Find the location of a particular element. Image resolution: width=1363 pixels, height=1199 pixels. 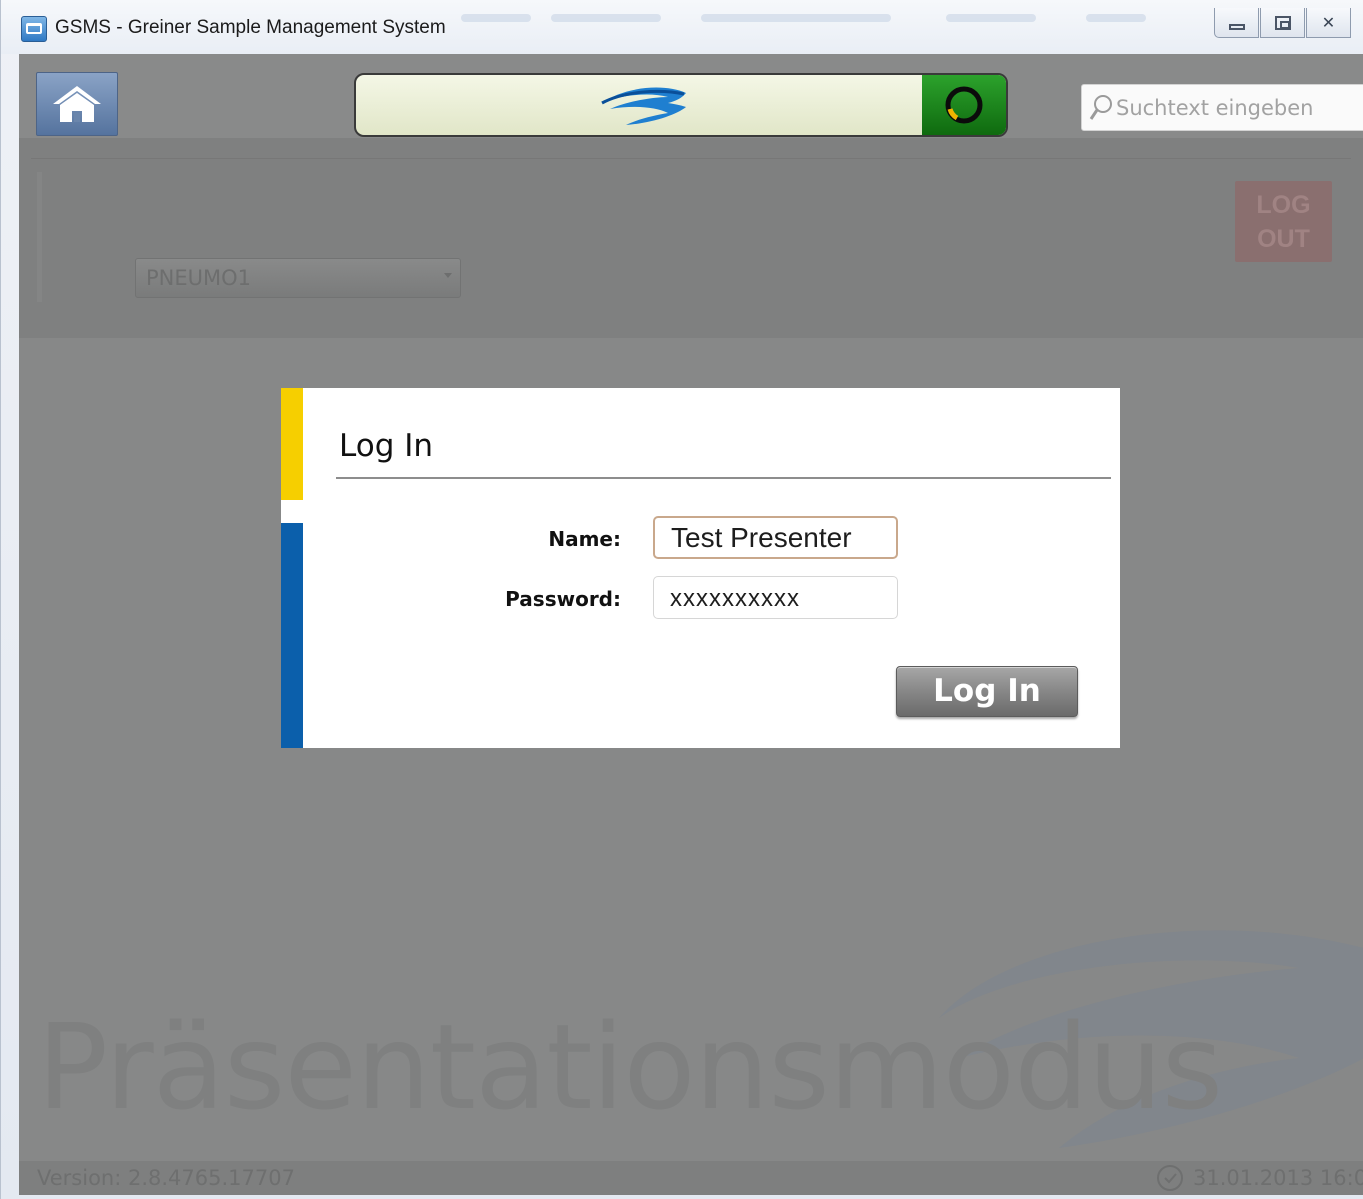

app-icon is located at coordinates (34, 29).